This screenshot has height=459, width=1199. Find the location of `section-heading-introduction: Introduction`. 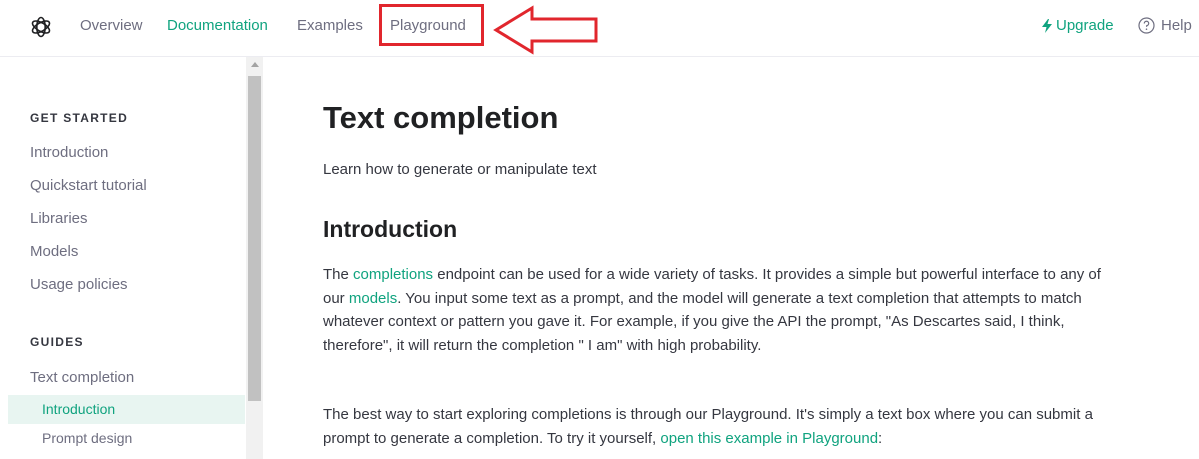

section-heading-introduction: Introduction is located at coordinates (390, 229).